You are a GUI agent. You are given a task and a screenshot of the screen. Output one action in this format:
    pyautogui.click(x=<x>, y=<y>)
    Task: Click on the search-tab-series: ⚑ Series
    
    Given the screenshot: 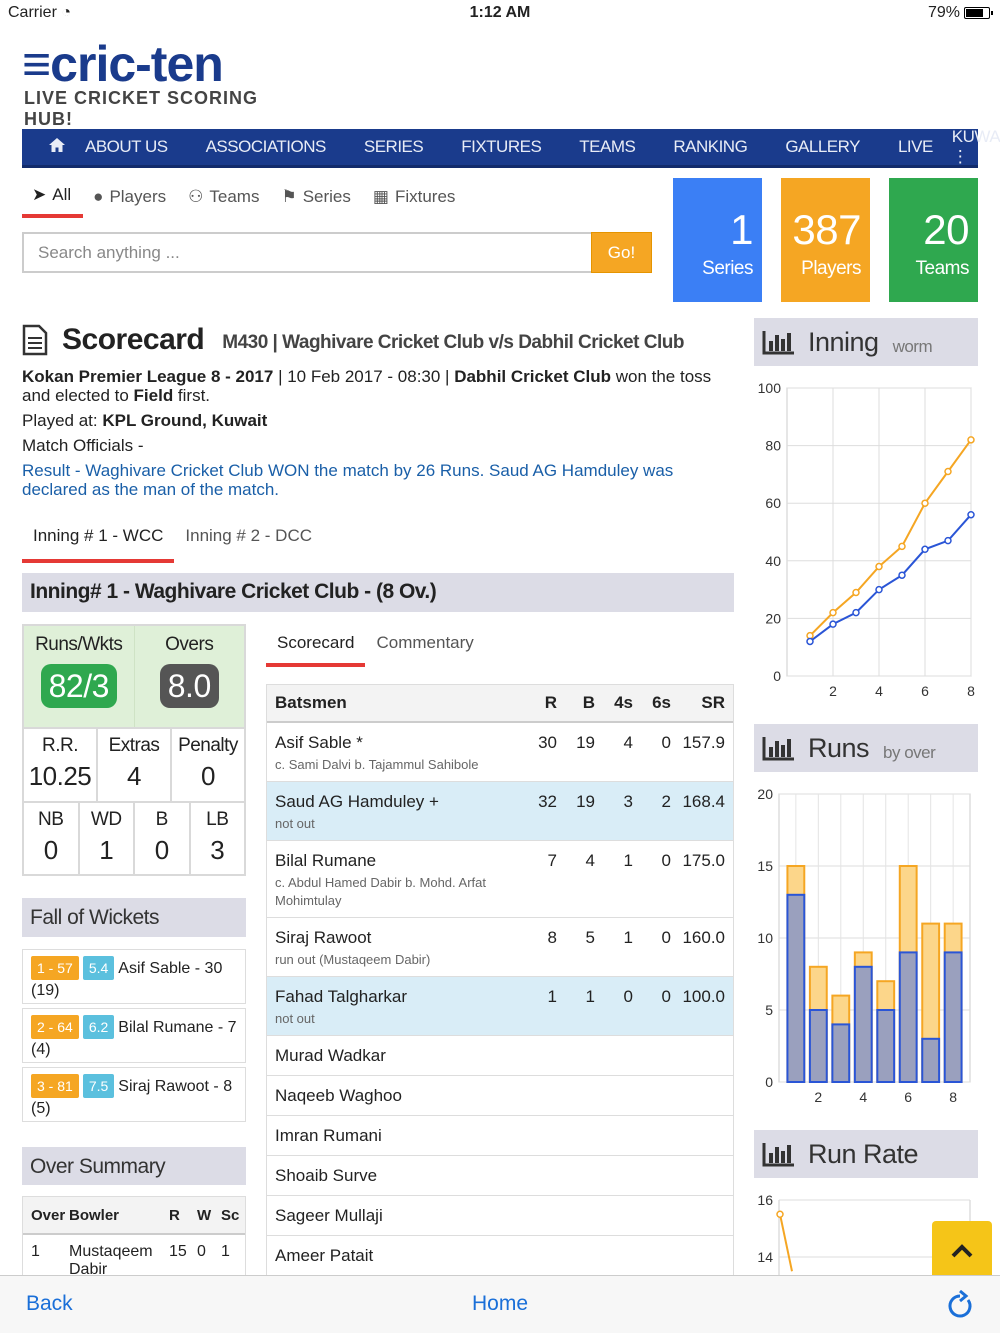 What is the action you would take?
    pyautogui.click(x=316, y=200)
    